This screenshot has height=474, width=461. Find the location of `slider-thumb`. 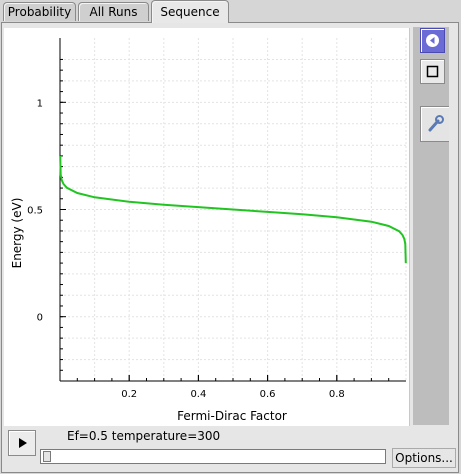

slider-thumb is located at coordinates (47, 456).